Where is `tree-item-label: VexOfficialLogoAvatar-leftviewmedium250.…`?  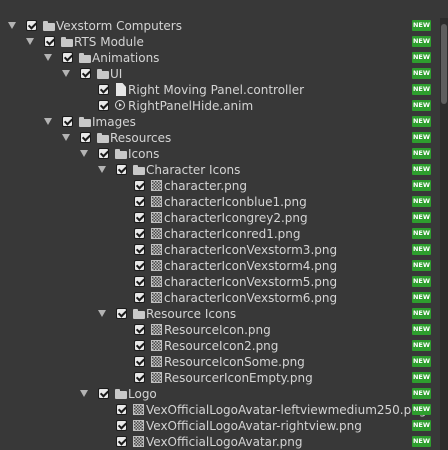 tree-item-label: VexOfficialLogoAvatar-leftviewmedium250.… is located at coordinates (286, 410).